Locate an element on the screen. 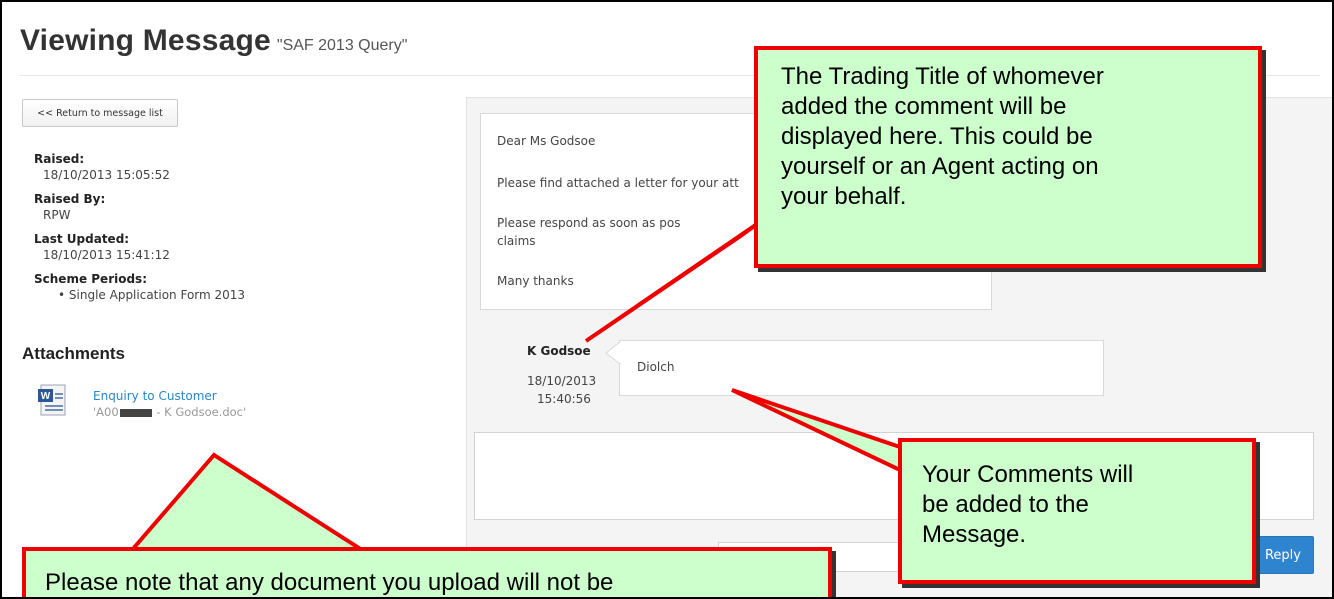  callout-line: yourself or an Agent acting on is located at coordinates (940, 166).